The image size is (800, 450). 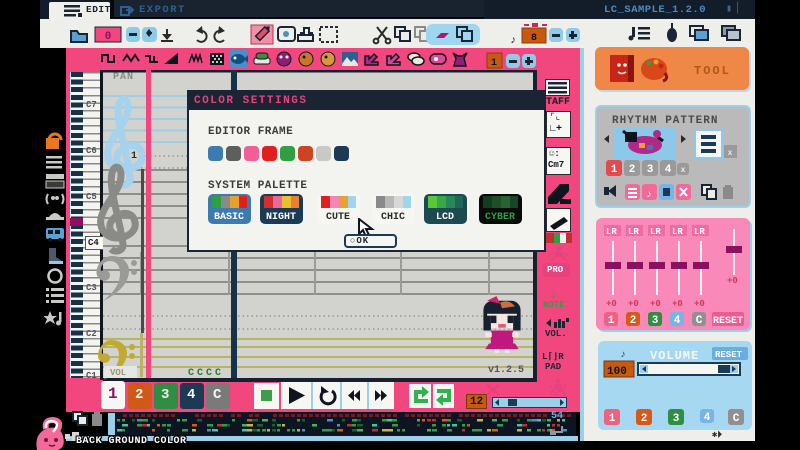 What do you see at coordinates (534, 38) in the screenshot?
I see `svg-text: 8` at bounding box center [534, 38].